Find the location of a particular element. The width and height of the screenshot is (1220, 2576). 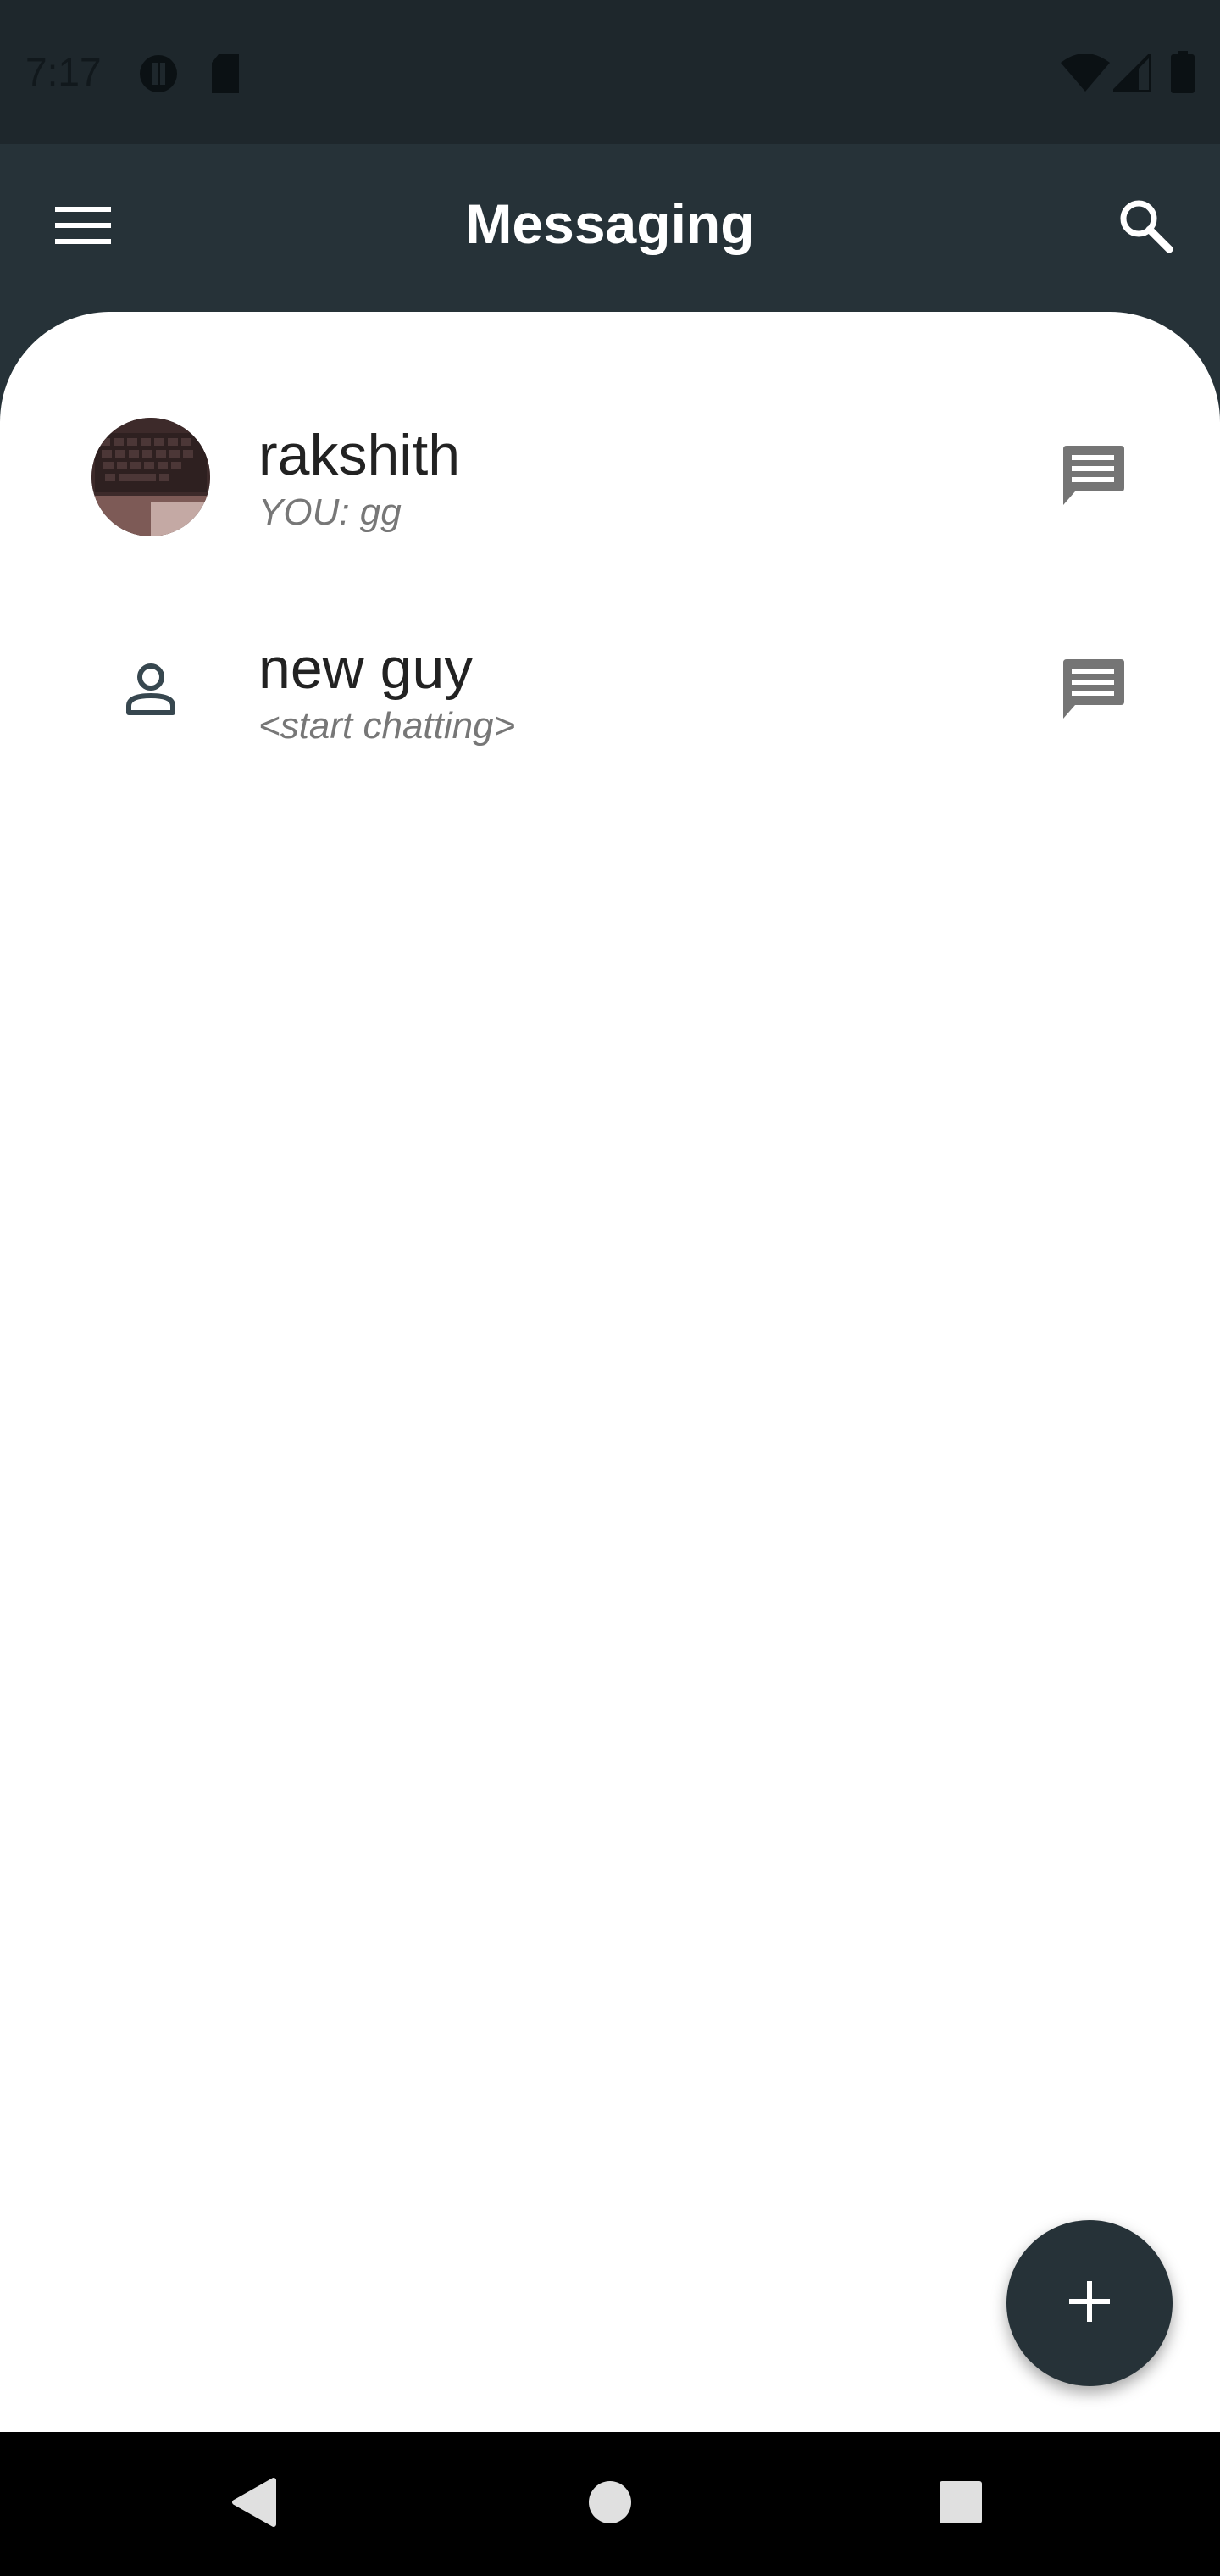

back-triangle-icon is located at coordinates (254, 2504).